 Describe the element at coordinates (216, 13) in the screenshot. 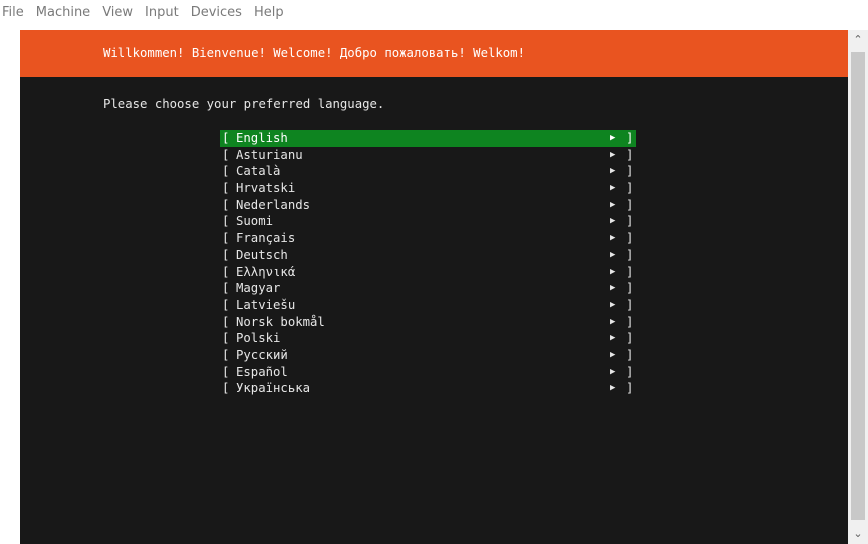

I see `menu-devices: Devices` at that location.